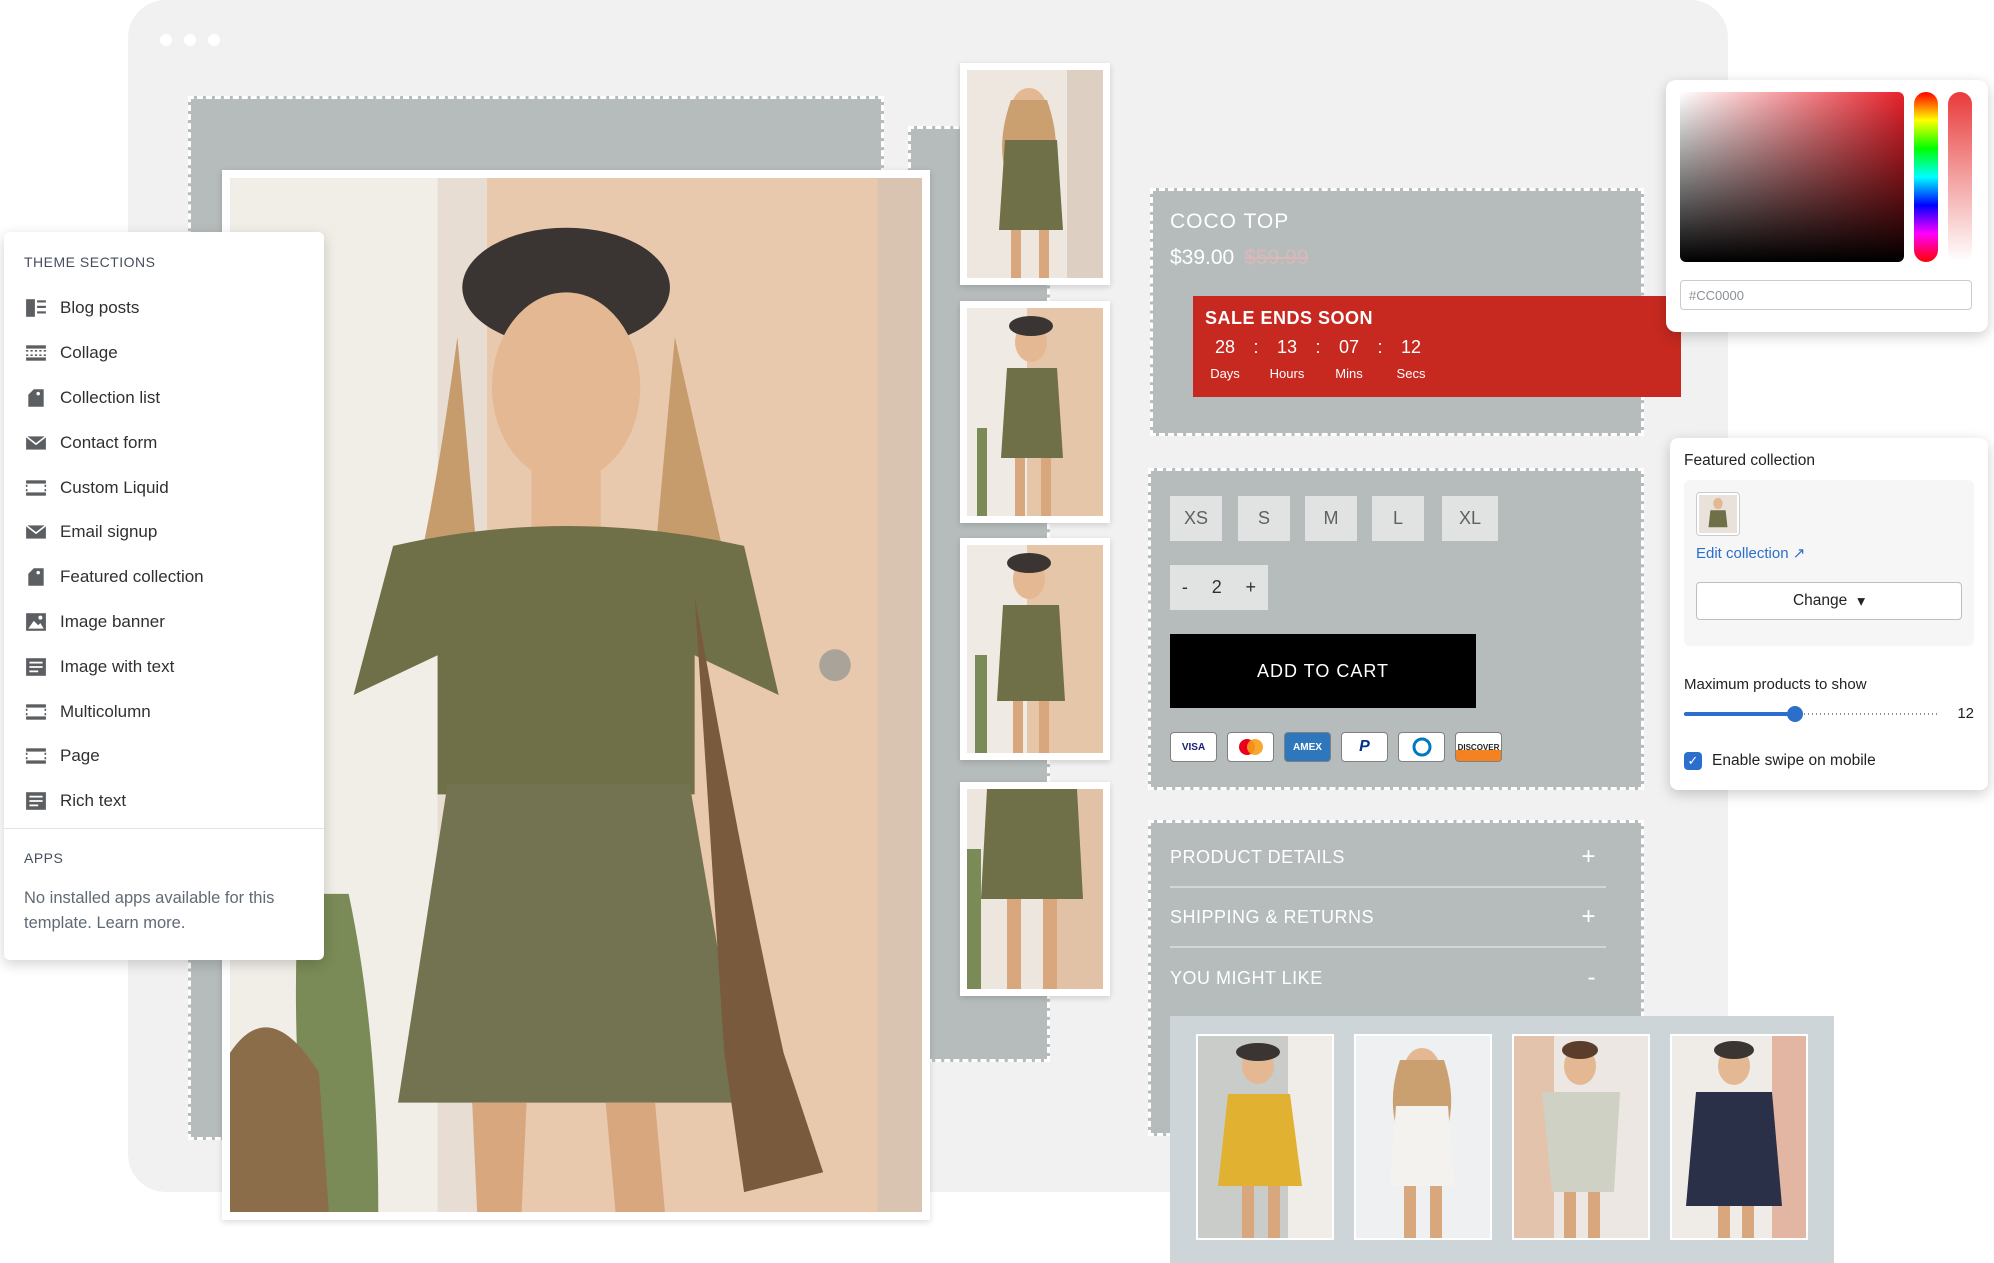 The width and height of the screenshot is (1994, 1263). I want to click on section-item-label: Blog posts, so click(100, 308).